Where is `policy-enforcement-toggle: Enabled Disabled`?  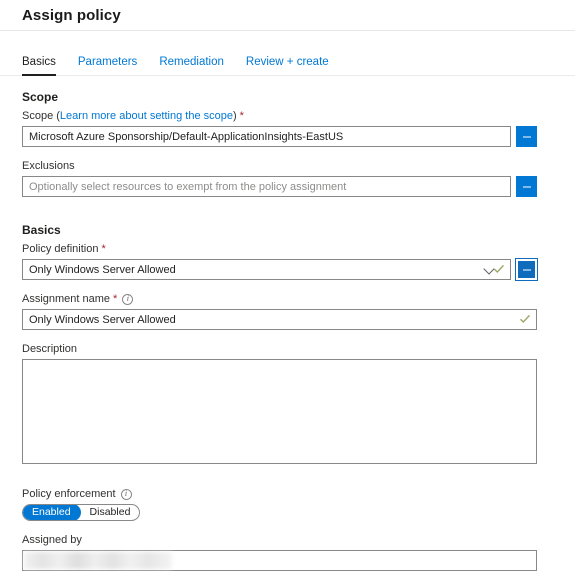
policy-enforcement-toggle: Enabled Disabled is located at coordinates (81, 512).